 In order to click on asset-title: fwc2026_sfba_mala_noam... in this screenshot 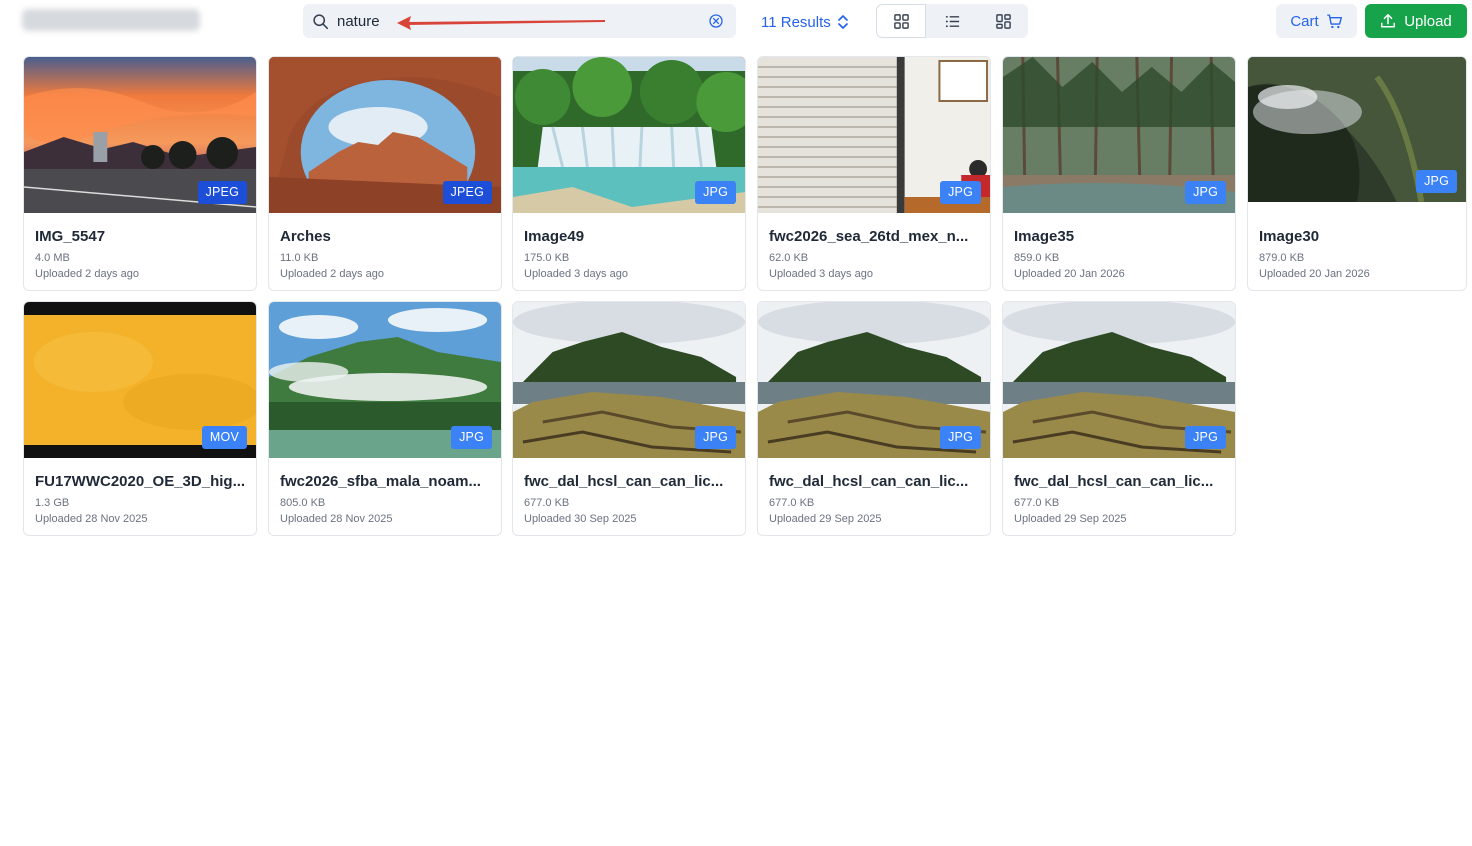, I will do `click(380, 481)`.